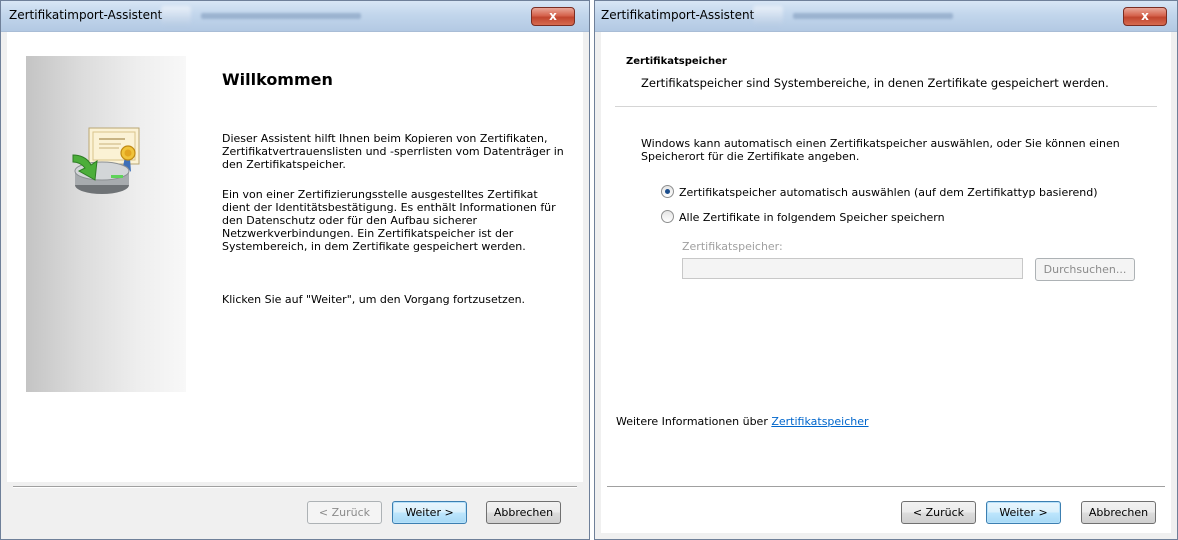  Describe the element at coordinates (819, 421) in the screenshot. I see `store-help-link: Zertifikatspeicher` at that location.